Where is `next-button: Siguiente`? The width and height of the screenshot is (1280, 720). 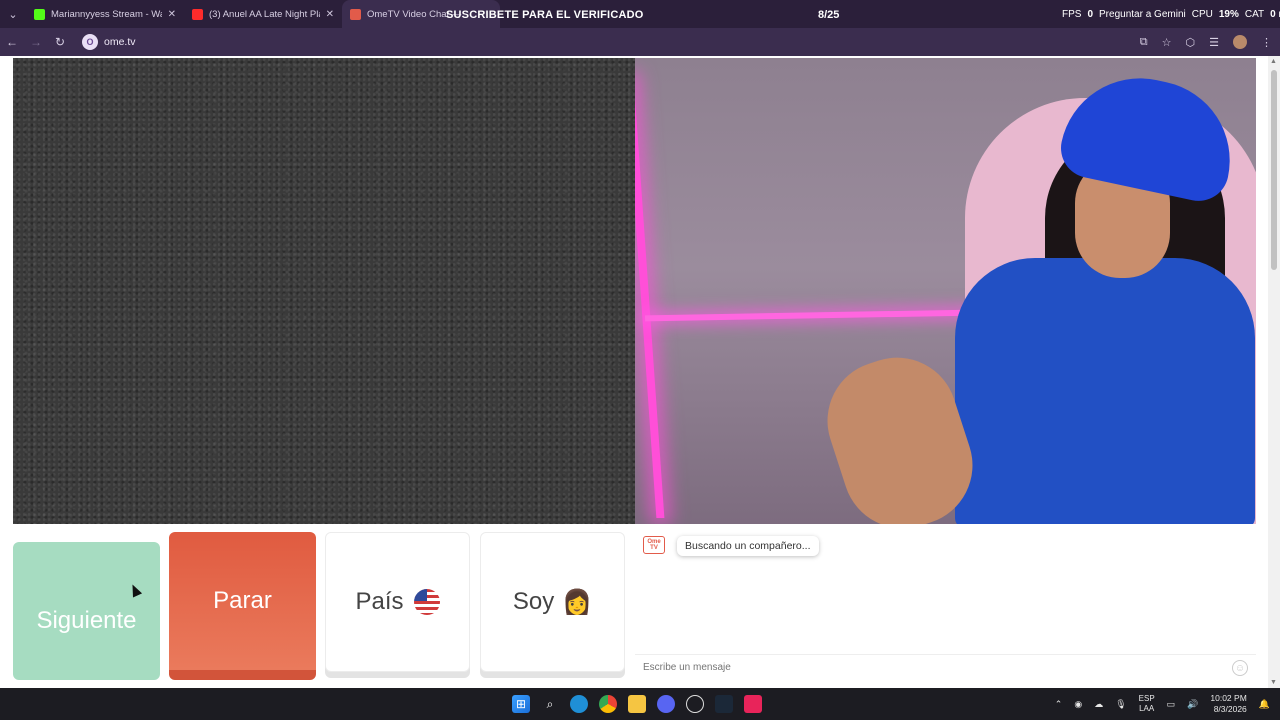 next-button: Siguiente is located at coordinates (86, 611).